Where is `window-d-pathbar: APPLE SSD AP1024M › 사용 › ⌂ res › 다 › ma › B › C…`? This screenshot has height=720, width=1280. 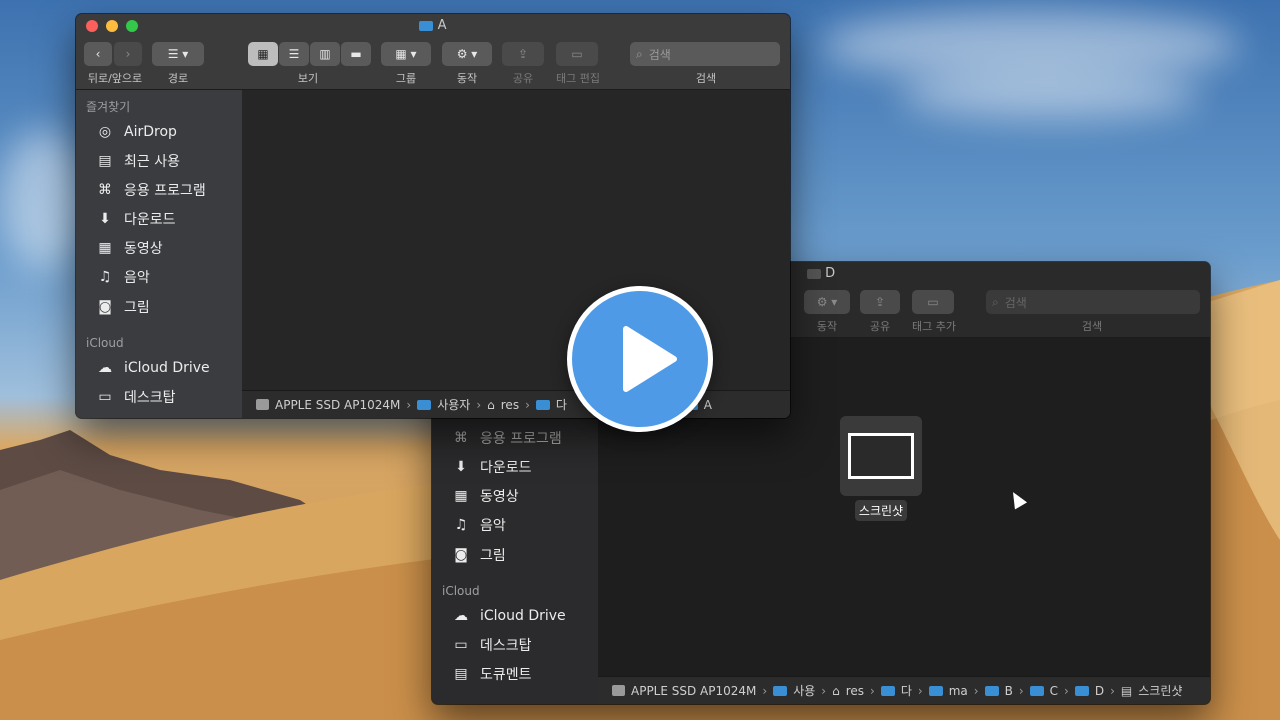 window-d-pathbar: APPLE SSD AP1024M › 사용 › ⌂ res › 다 › ma › B › C… is located at coordinates (904, 690).